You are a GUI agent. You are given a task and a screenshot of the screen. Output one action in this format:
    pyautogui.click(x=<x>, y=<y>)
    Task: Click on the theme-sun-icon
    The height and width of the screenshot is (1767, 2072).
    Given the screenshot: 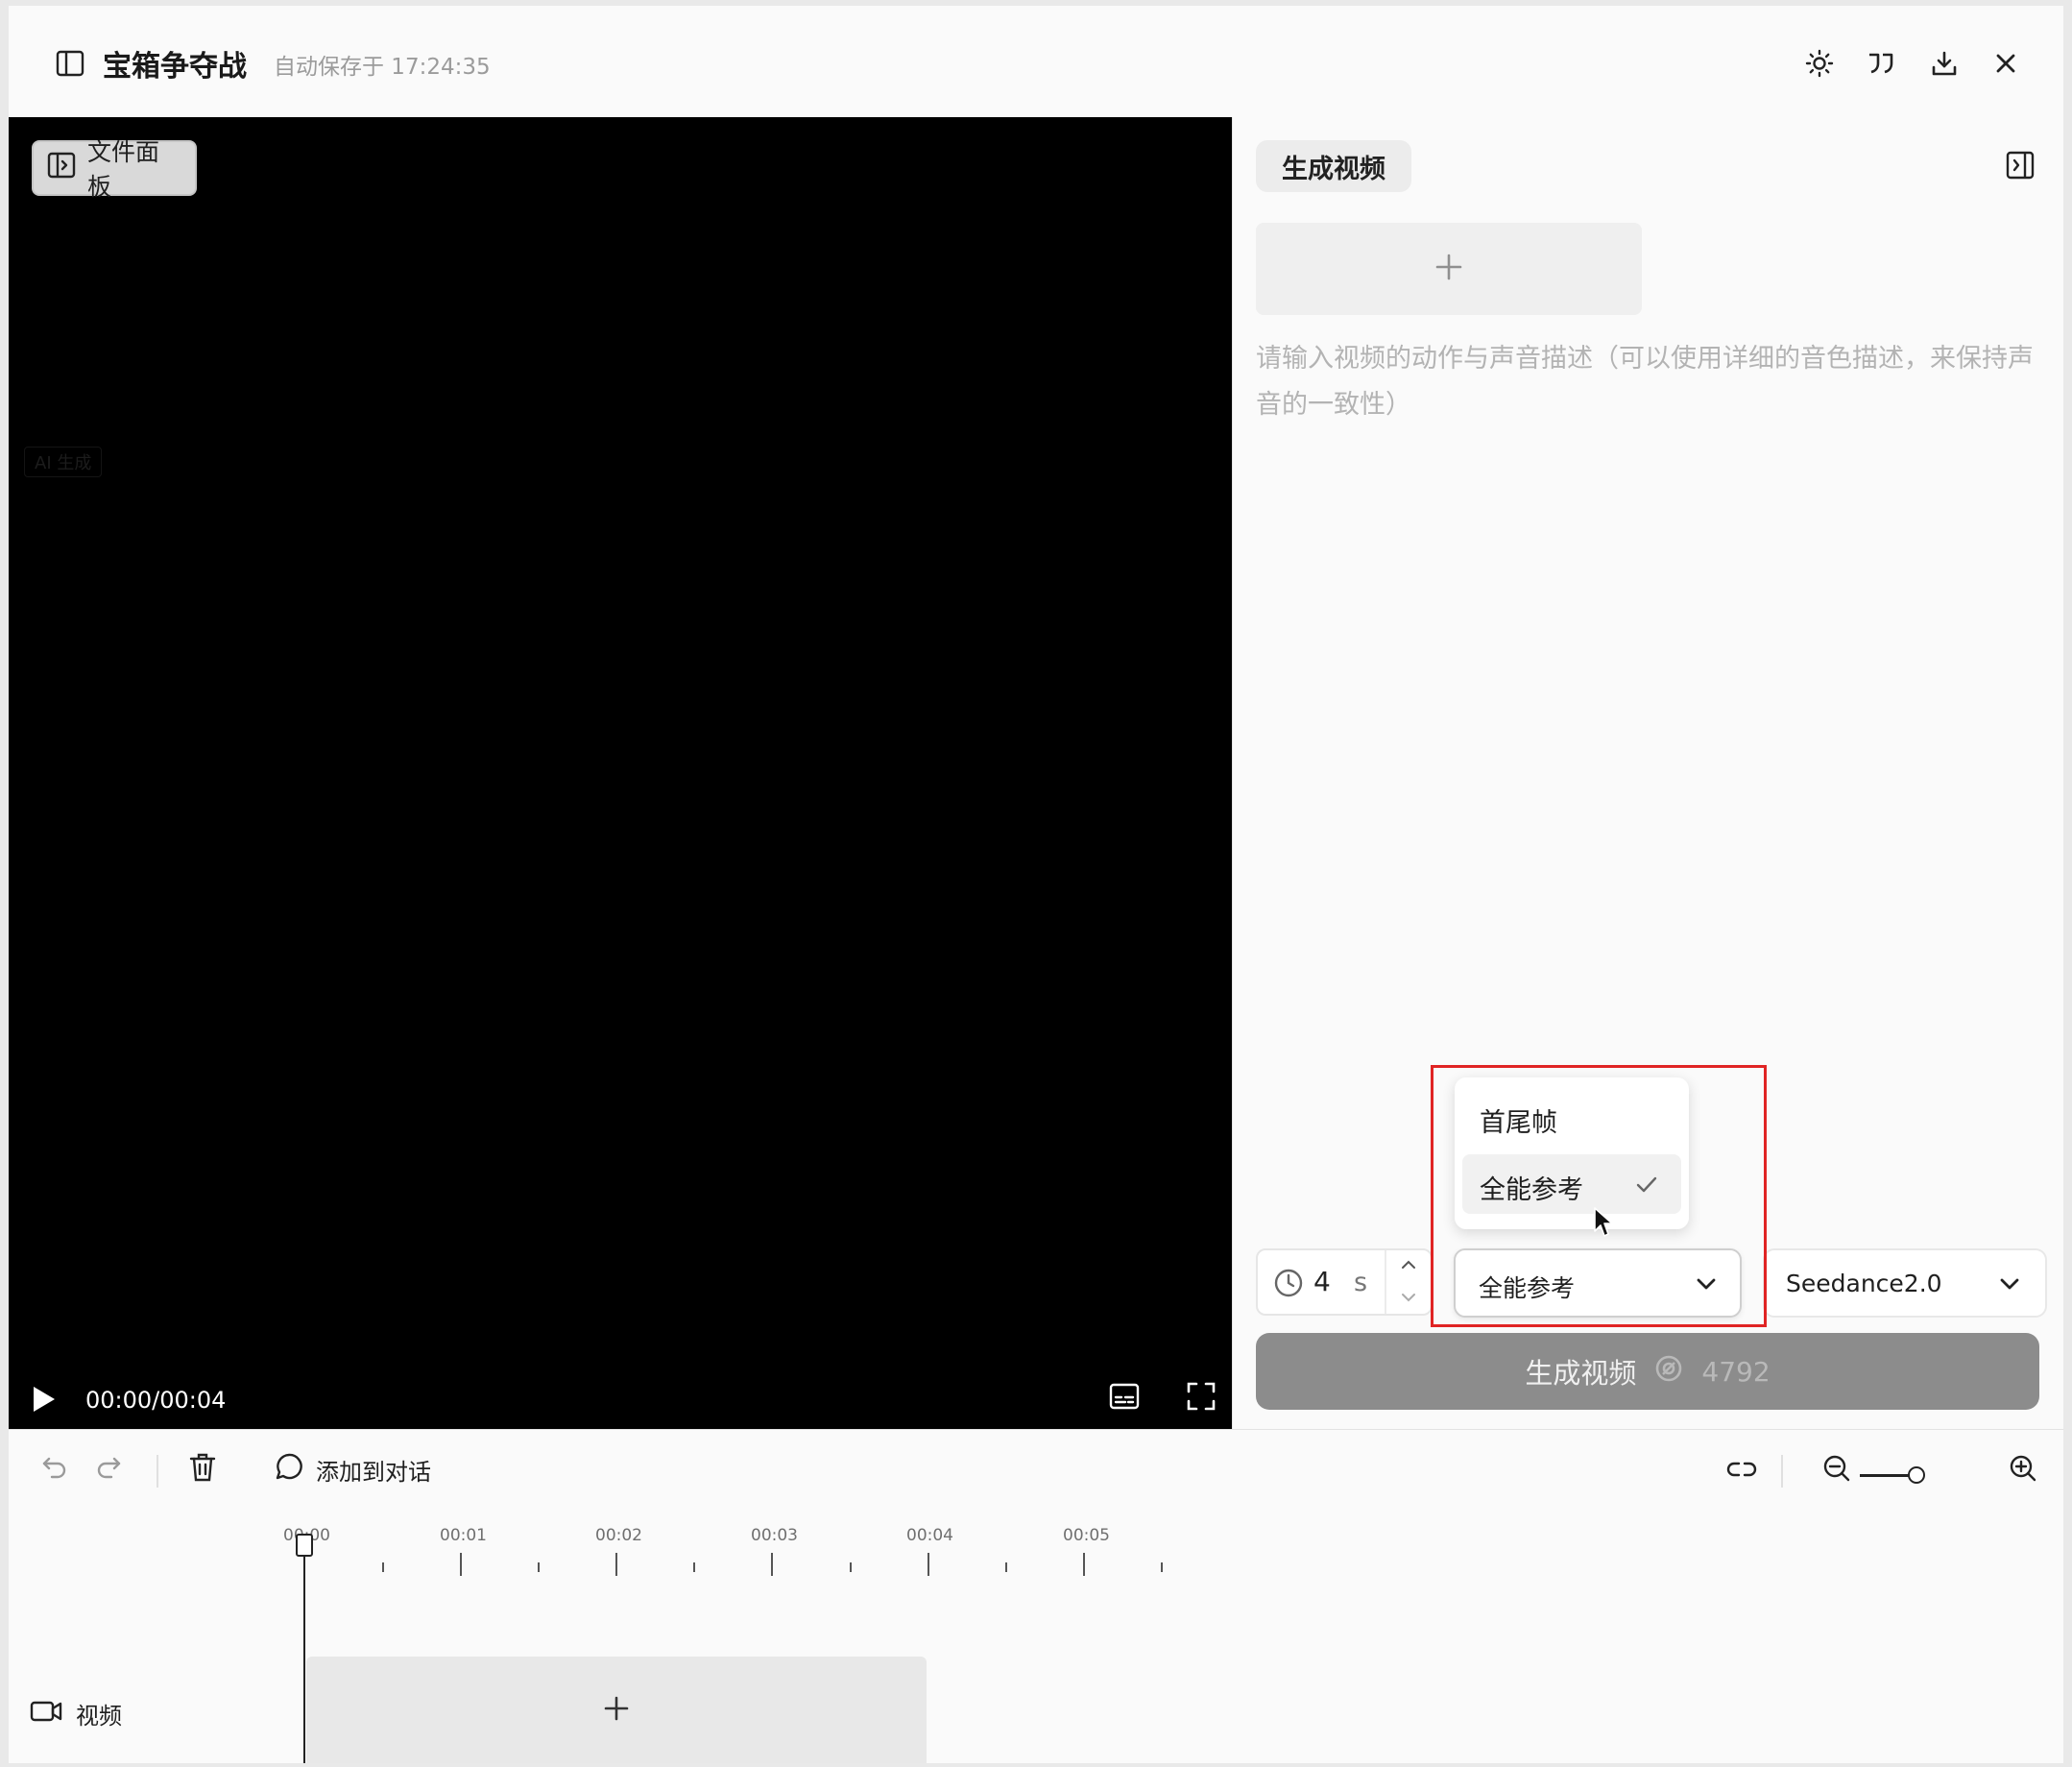 What is the action you would take?
    pyautogui.click(x=1819, y=64)
    